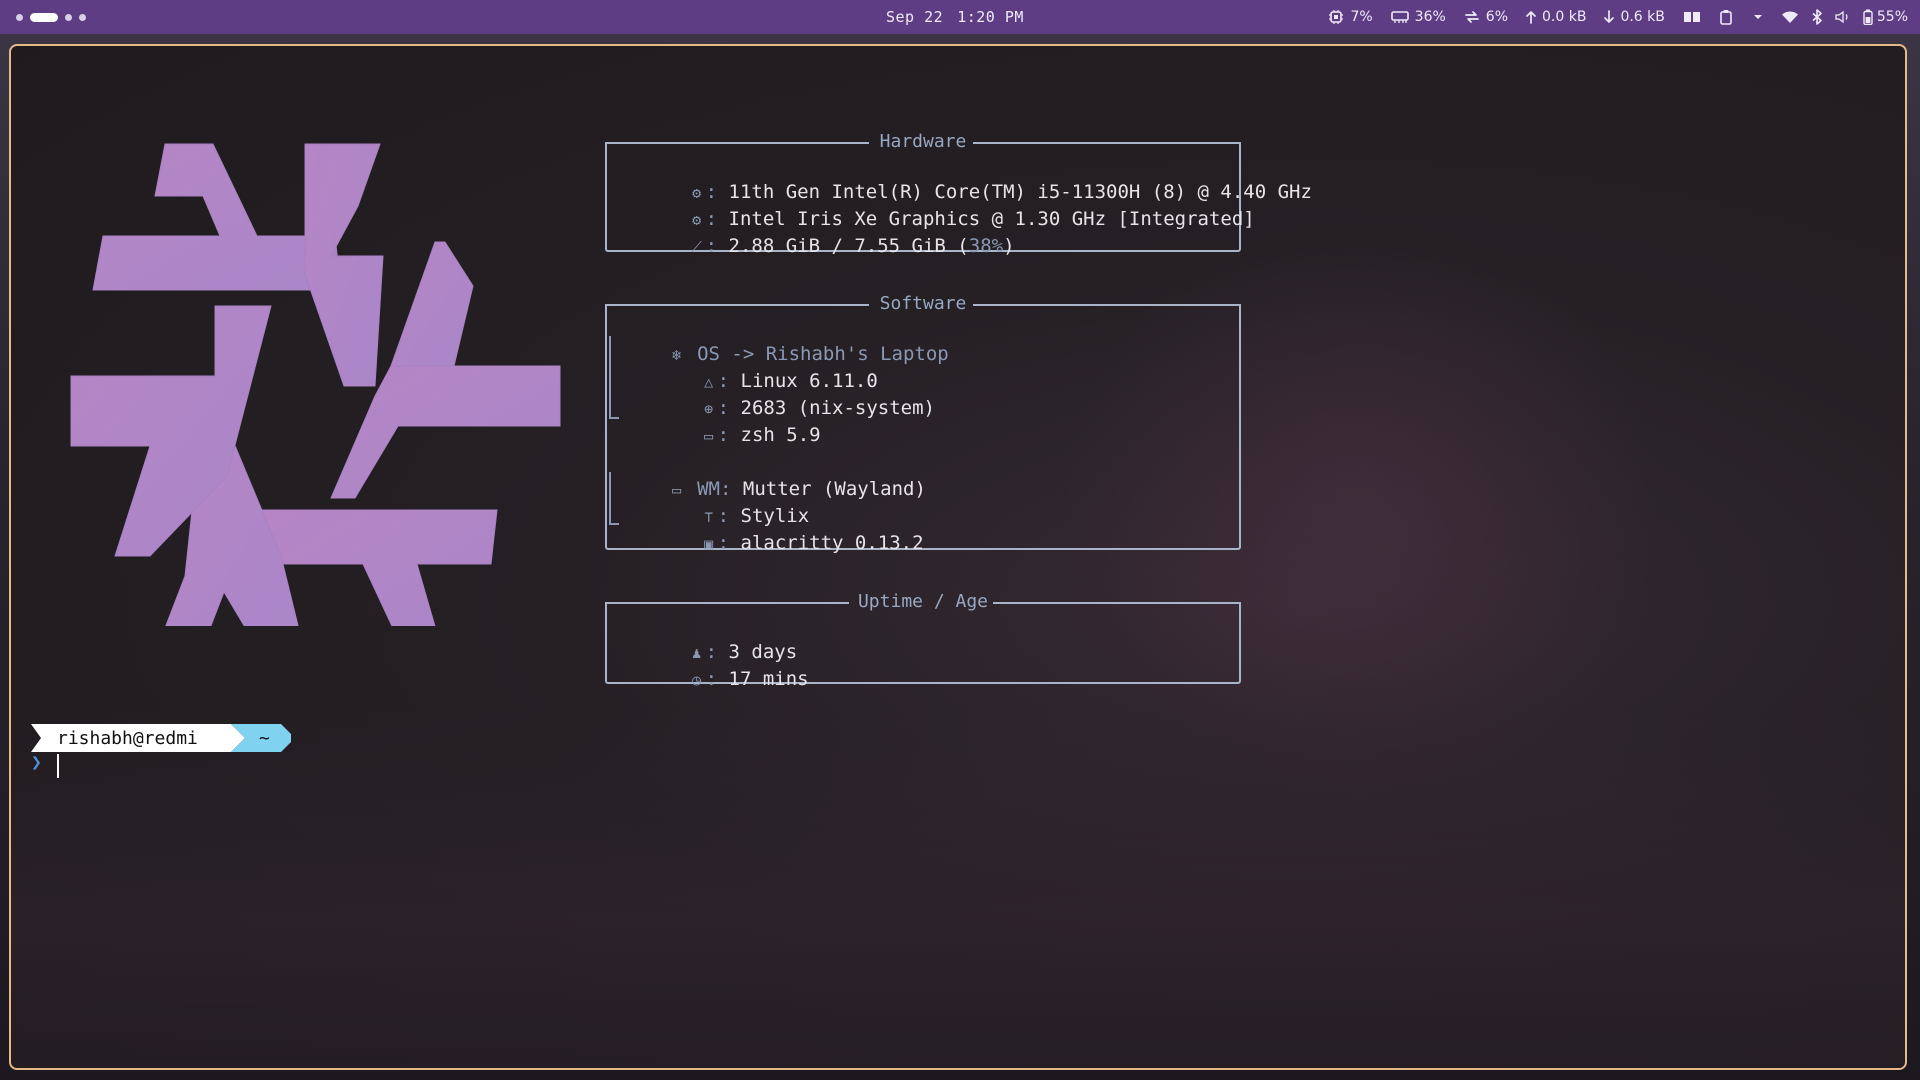  Describe the element at coordinates (36, 762) in the screenshot. I see `prompt-symbol: ❯` at that location.